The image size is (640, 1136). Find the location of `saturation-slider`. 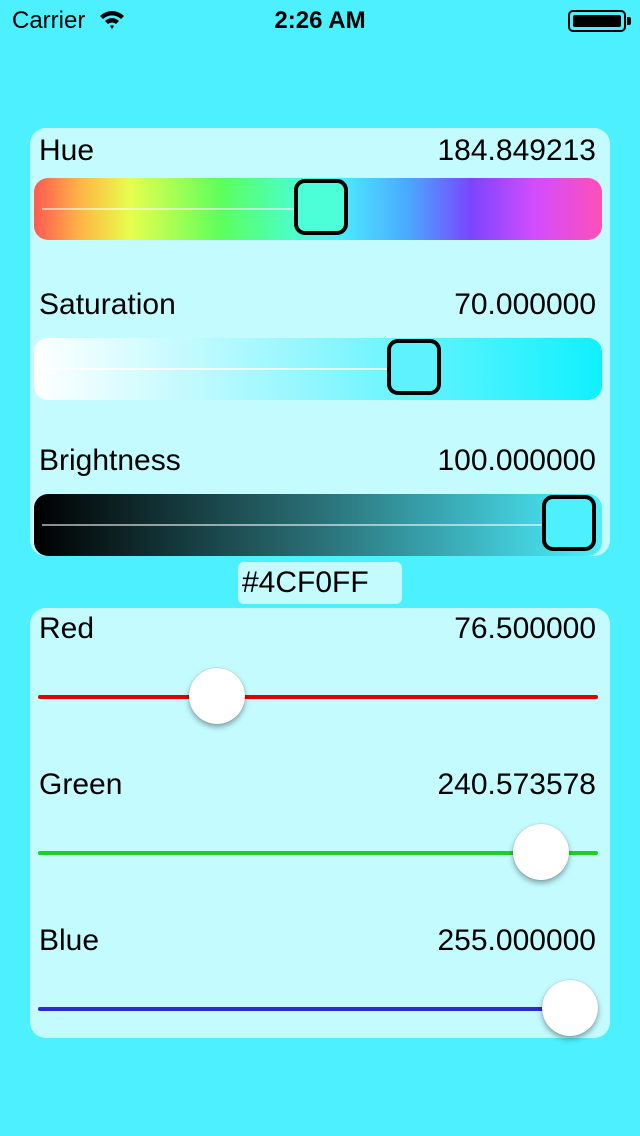

saturation-slider is located at coordinates (318, 369).